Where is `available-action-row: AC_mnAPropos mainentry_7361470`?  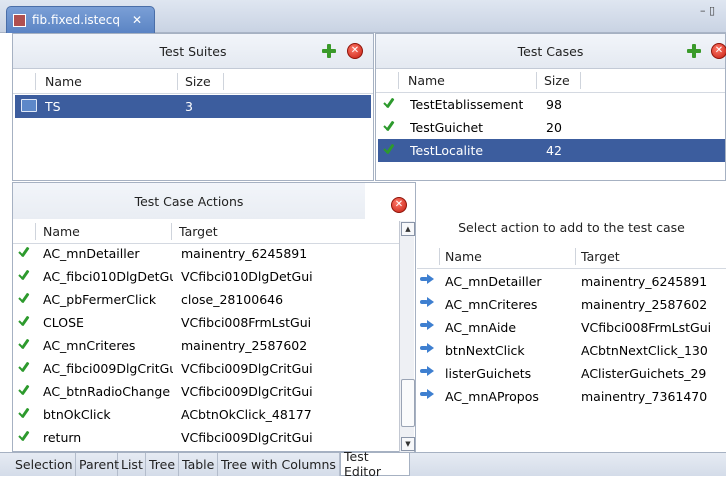 available-action-row: AC_mnAPropos mainentry_7361470 is located at coordinates (571, 396).